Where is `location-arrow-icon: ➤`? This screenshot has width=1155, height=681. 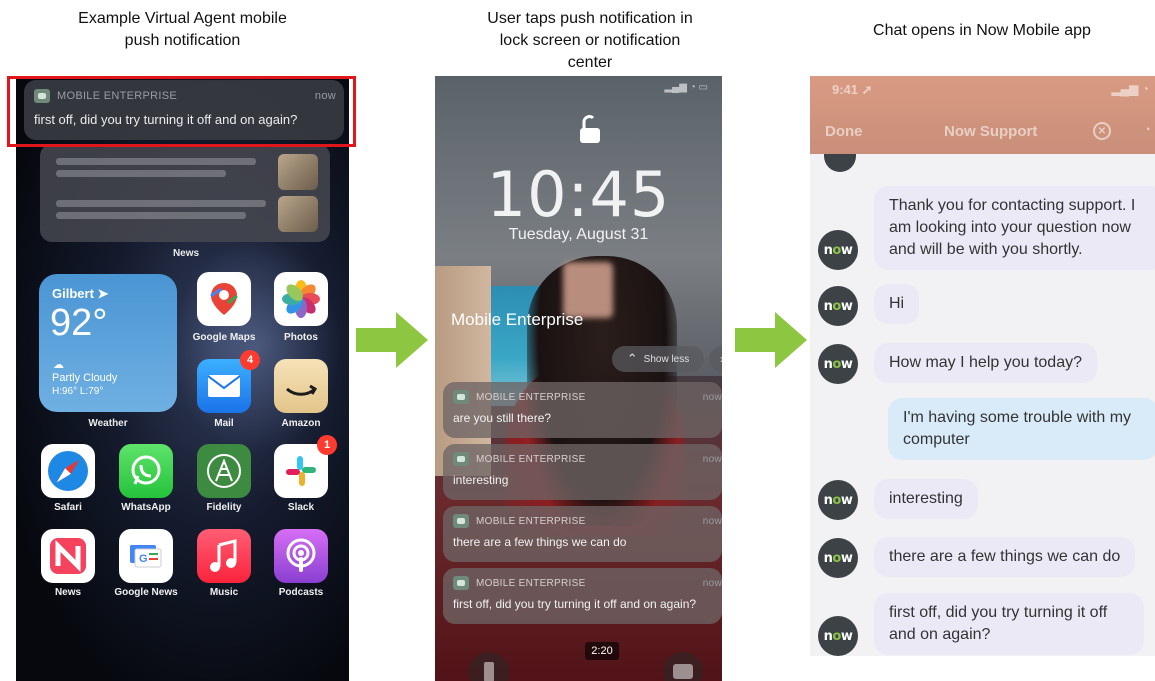 location-arrow-icon: ➤ is located at coordinates (103, 293).